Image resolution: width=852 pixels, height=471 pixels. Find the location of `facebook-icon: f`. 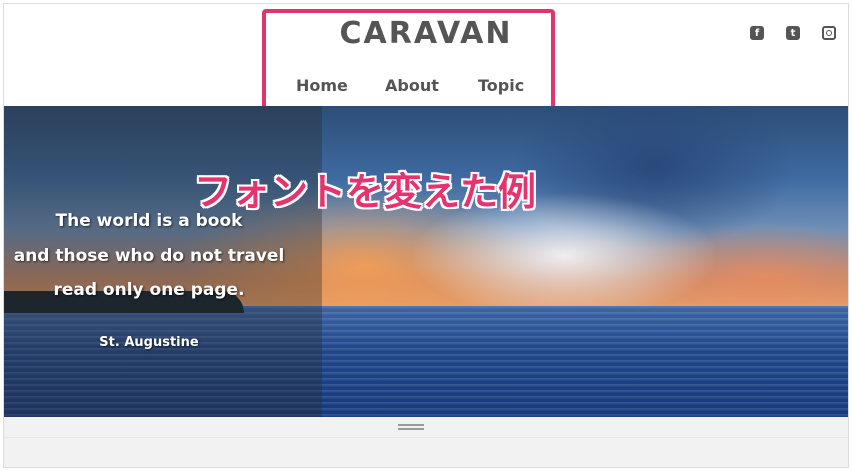

facebook-icon: f is located at coordinates (757, 33).